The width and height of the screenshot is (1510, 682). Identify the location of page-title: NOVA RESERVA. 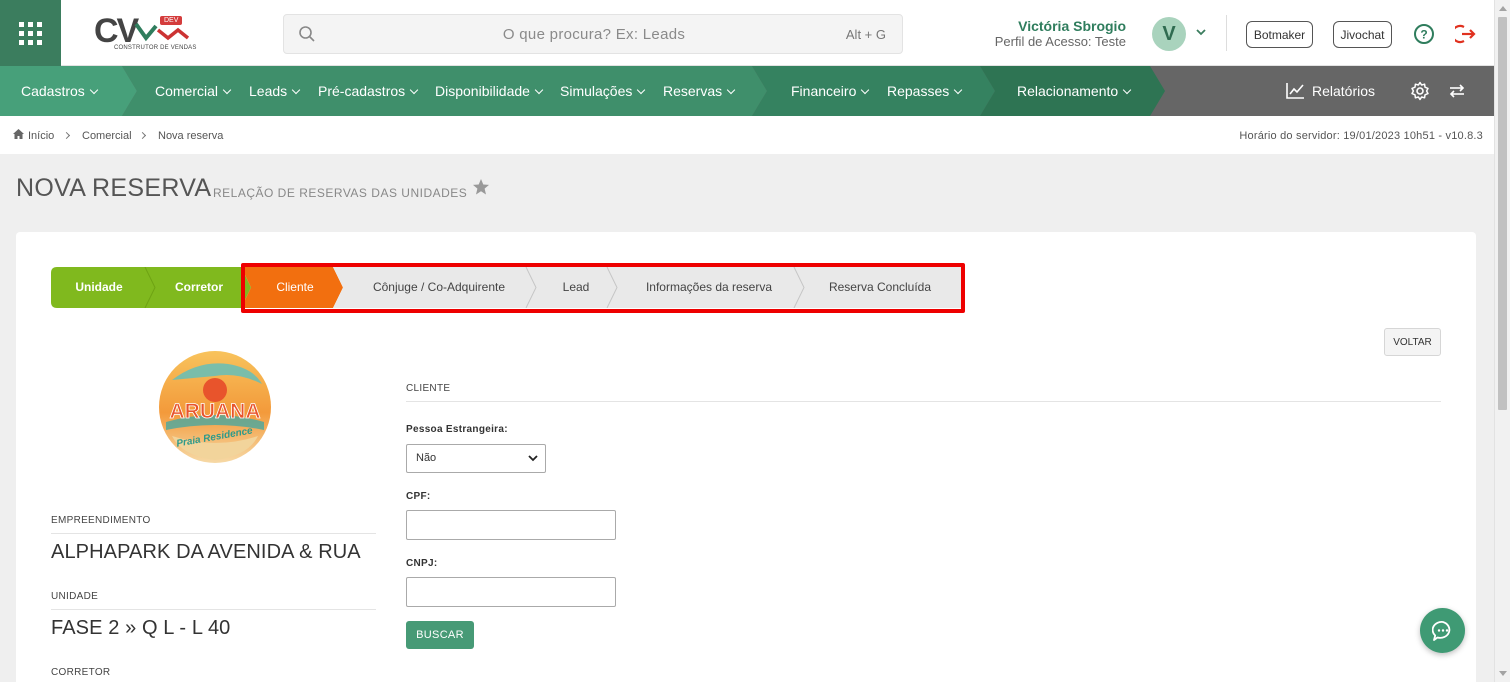
(114, 188).